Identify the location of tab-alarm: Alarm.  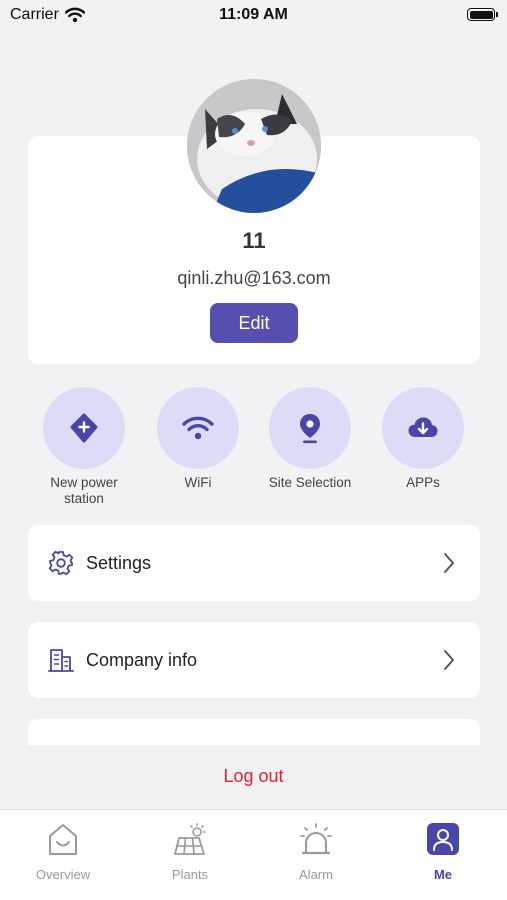
(316, 855).